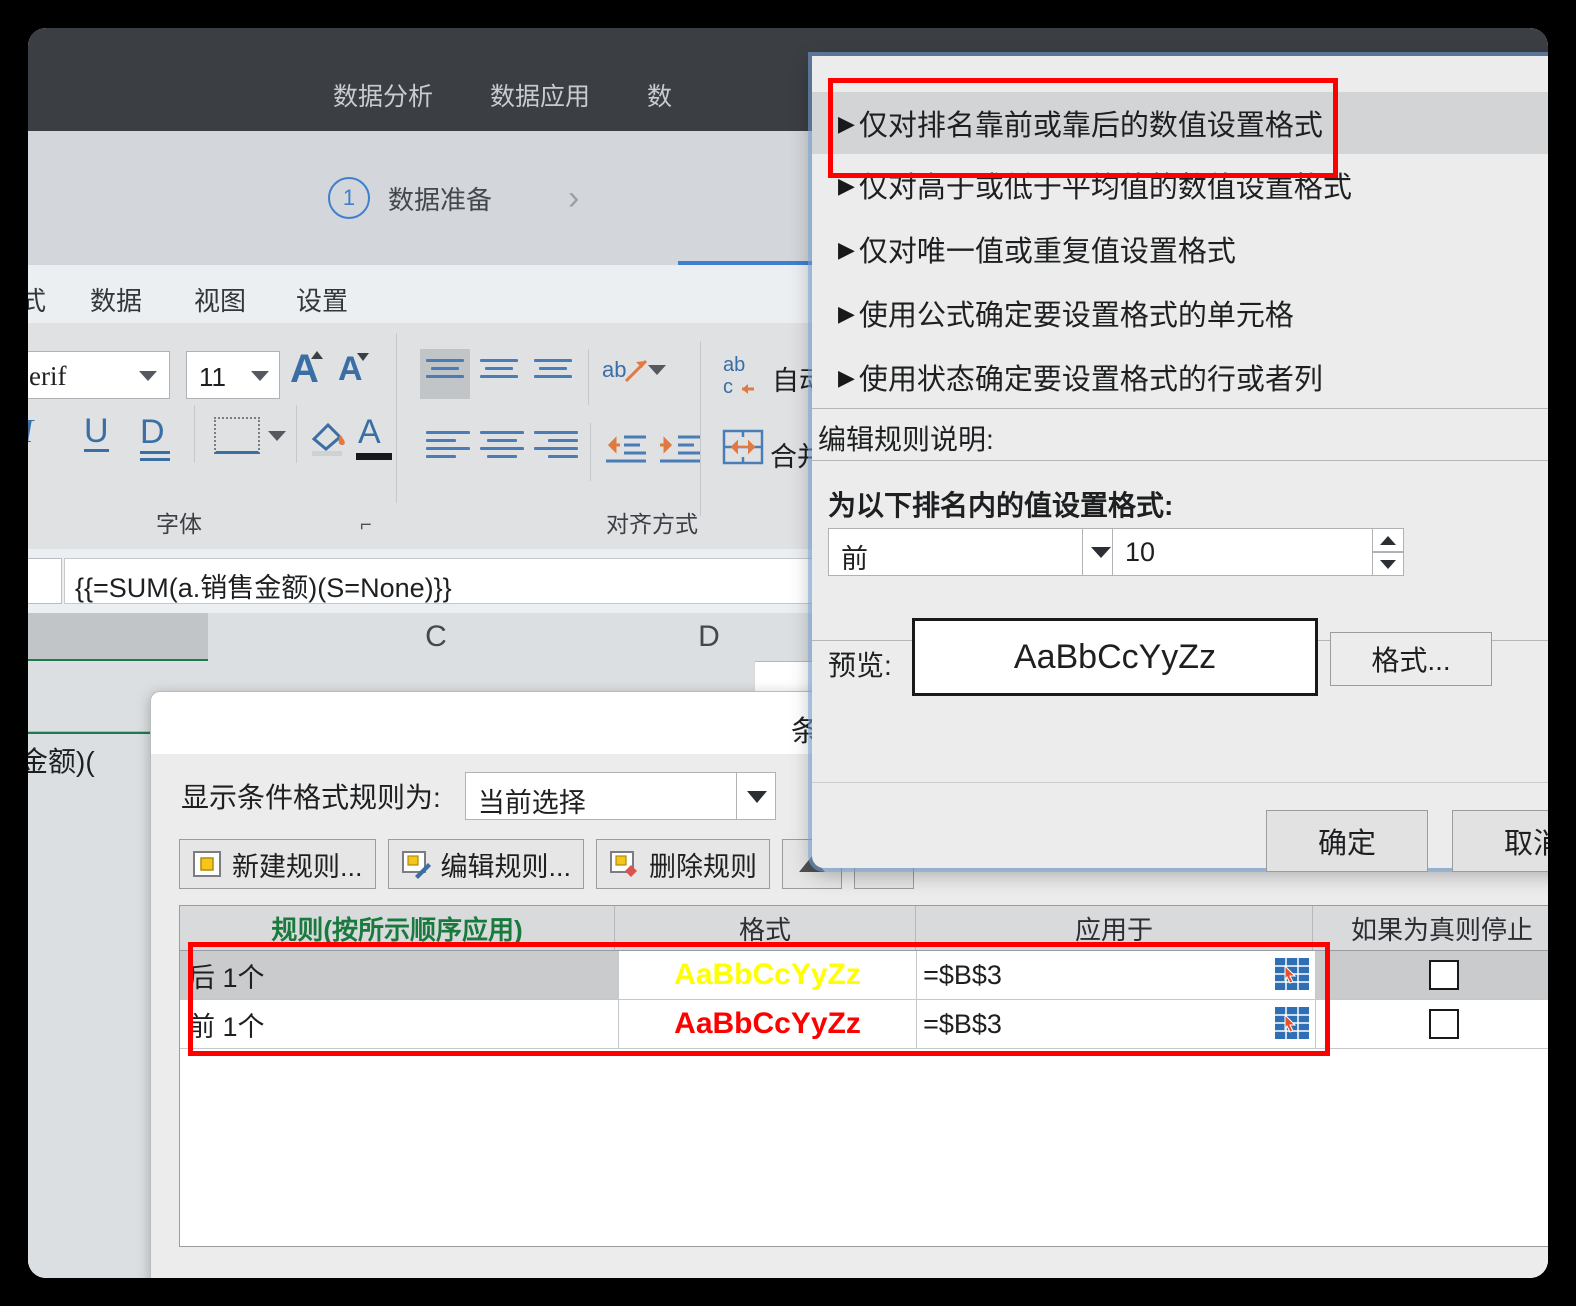 The image size is (1576, 1306). What do you see at coordinates (556, 451) in the screenshot?
I see `align-right-button` at bounding box center [556, 451].